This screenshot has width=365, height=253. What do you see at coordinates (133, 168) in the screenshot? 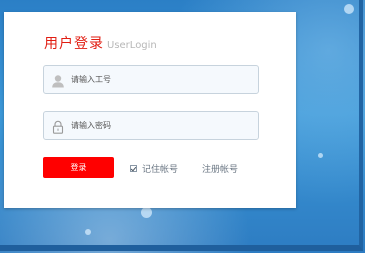
I see `checkbox-checked-icon` at bounding box center [133, 168].